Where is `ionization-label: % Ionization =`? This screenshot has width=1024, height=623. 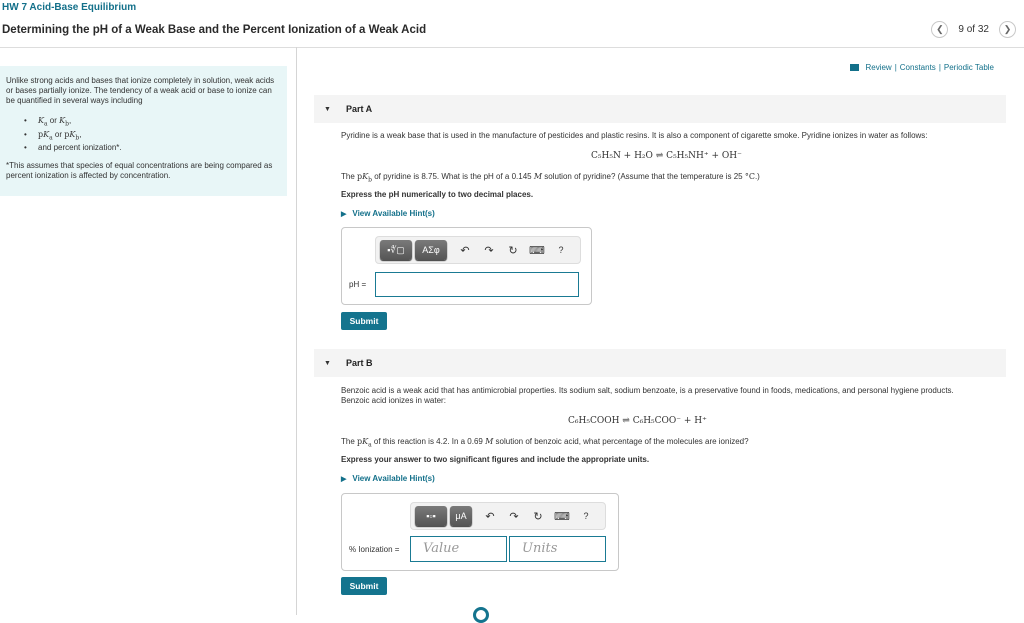 ionization-label: % Ionization = is located at coordinates (374, 549).